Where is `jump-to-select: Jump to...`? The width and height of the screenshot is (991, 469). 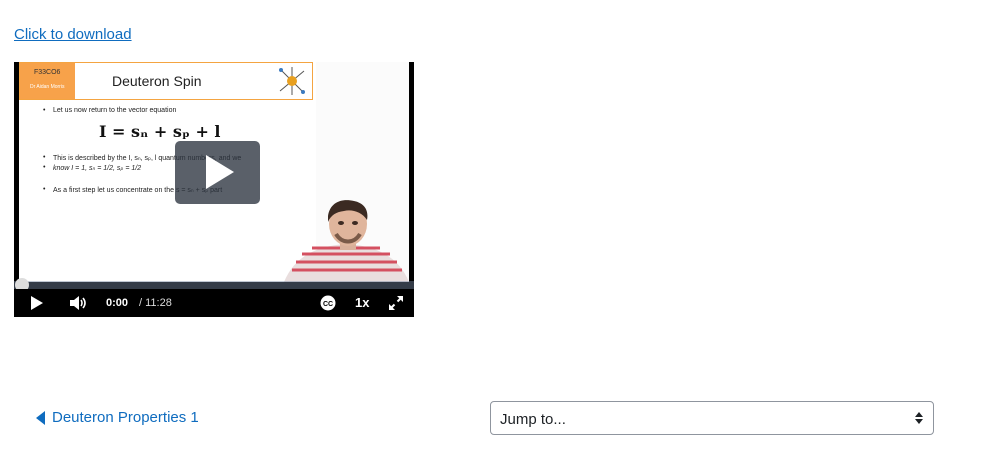
jump-to-select: Jump to... is located at coordinates (712, 418).